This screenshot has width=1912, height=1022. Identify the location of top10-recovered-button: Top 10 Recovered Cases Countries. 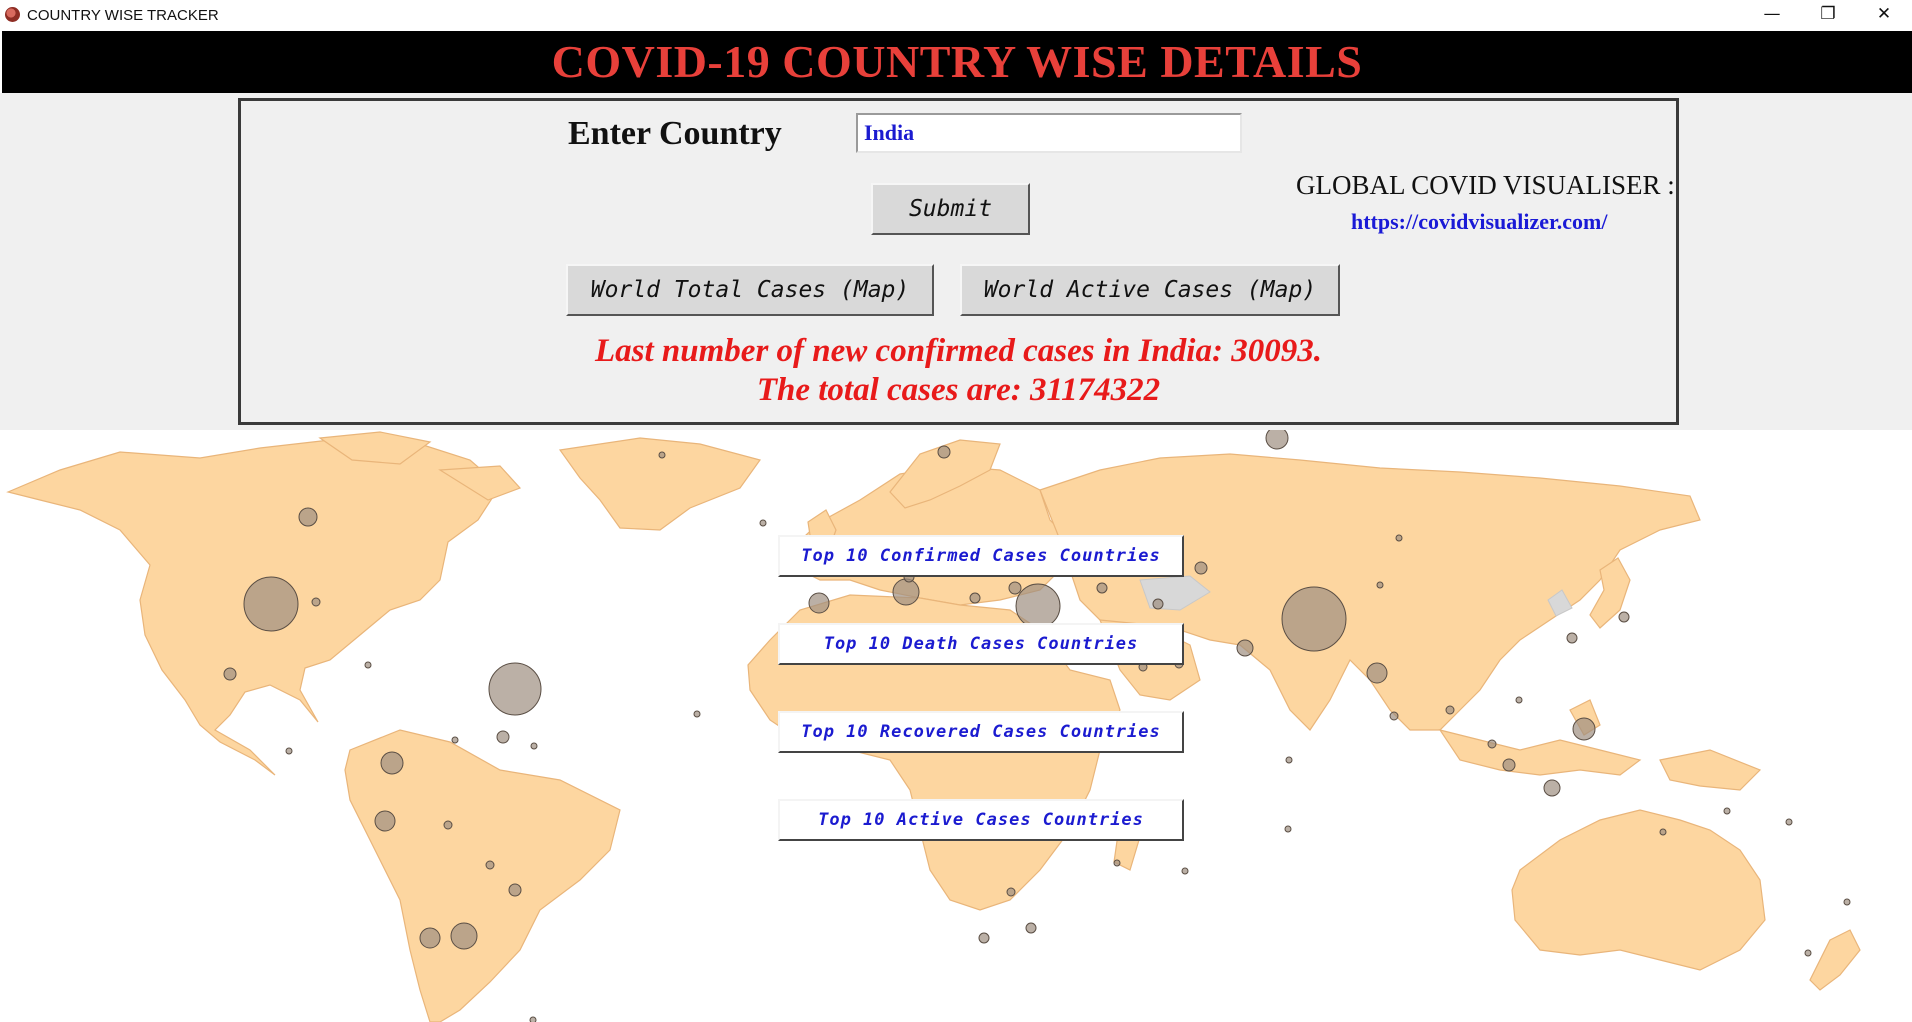
(981, 732).